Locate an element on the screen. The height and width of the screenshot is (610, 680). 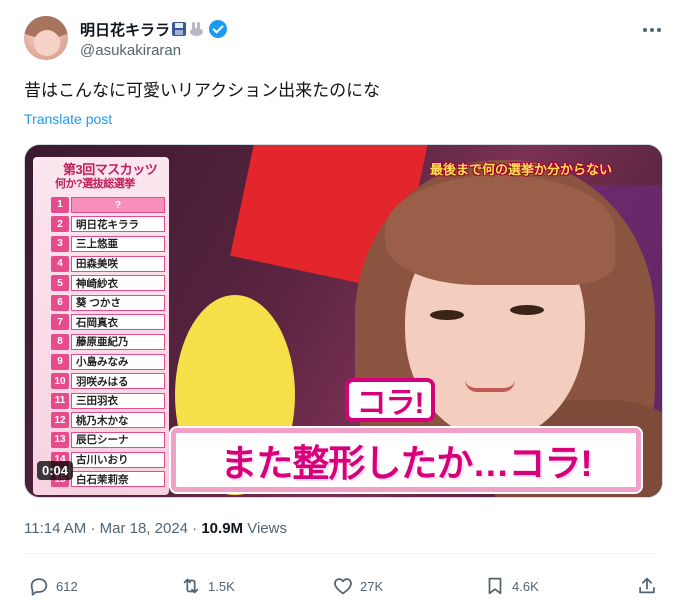
ranking-name: 白石茉莉奈 is located at coordinates (118, 479).